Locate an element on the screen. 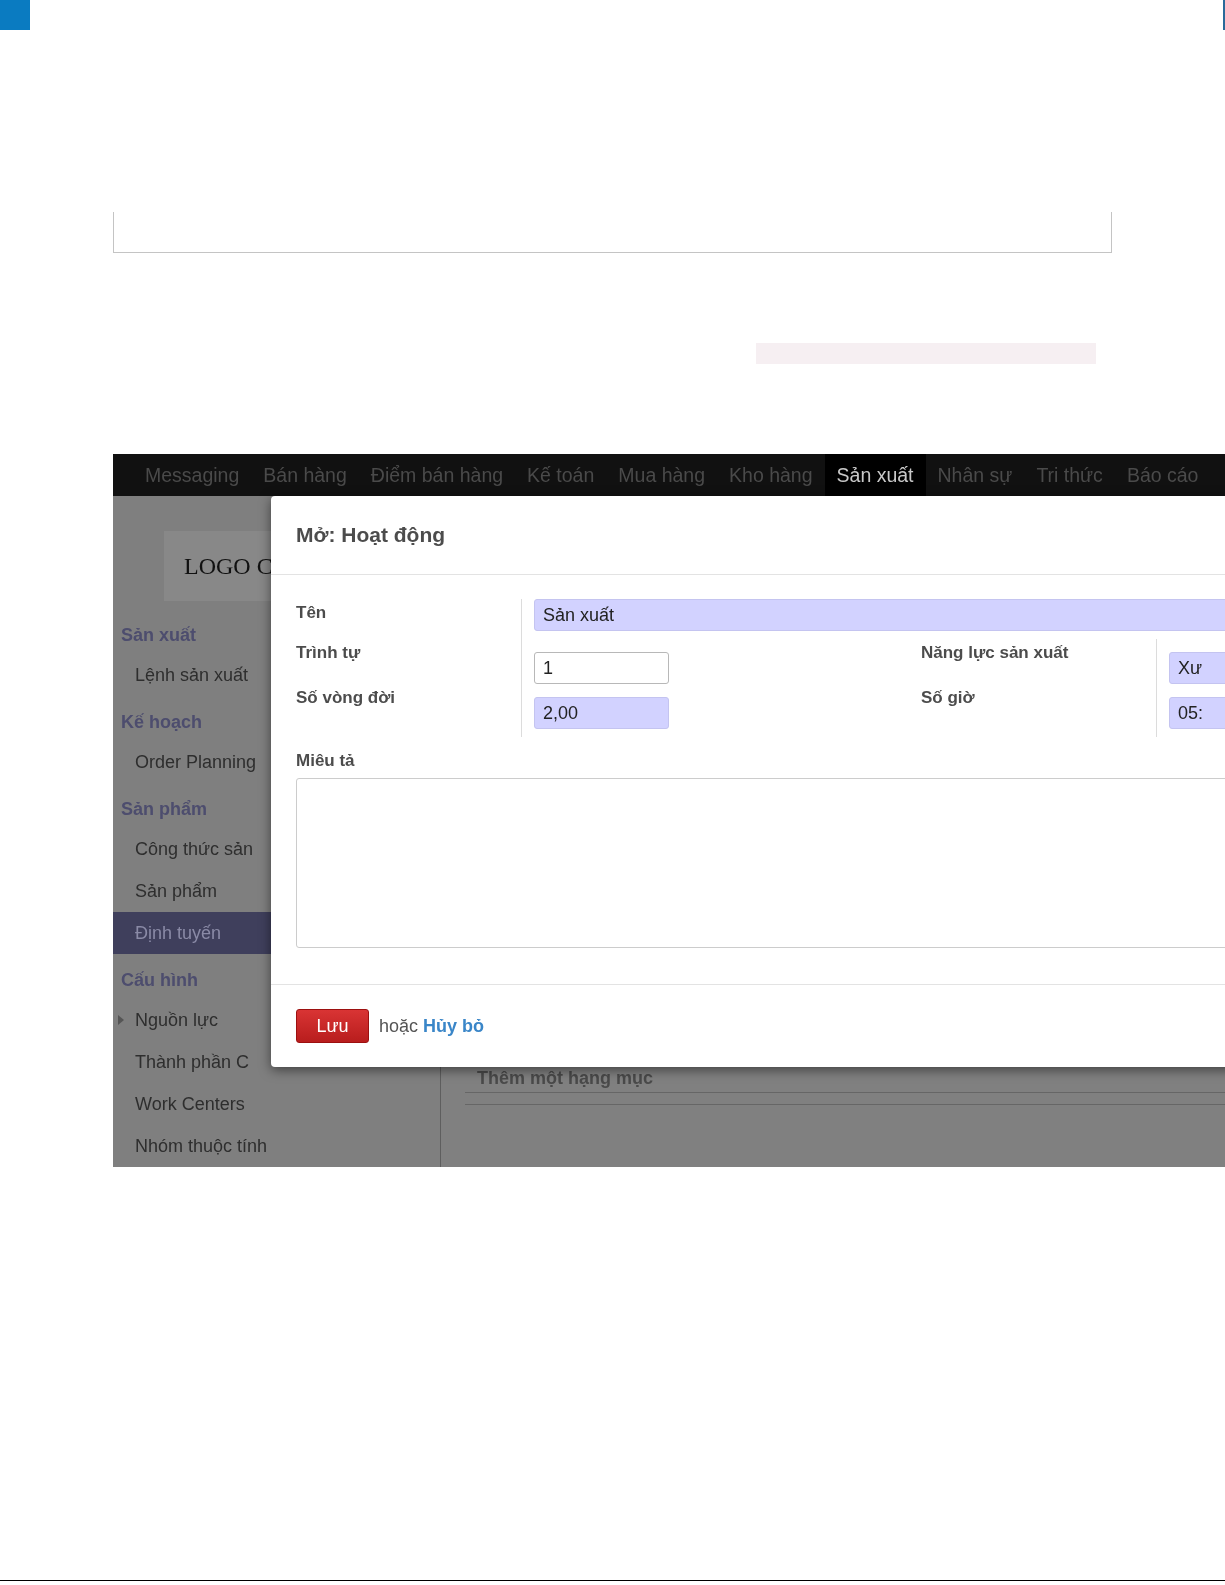 The image size is (1225, 1585). input-field: 1 is located at coordinates (601, 668).